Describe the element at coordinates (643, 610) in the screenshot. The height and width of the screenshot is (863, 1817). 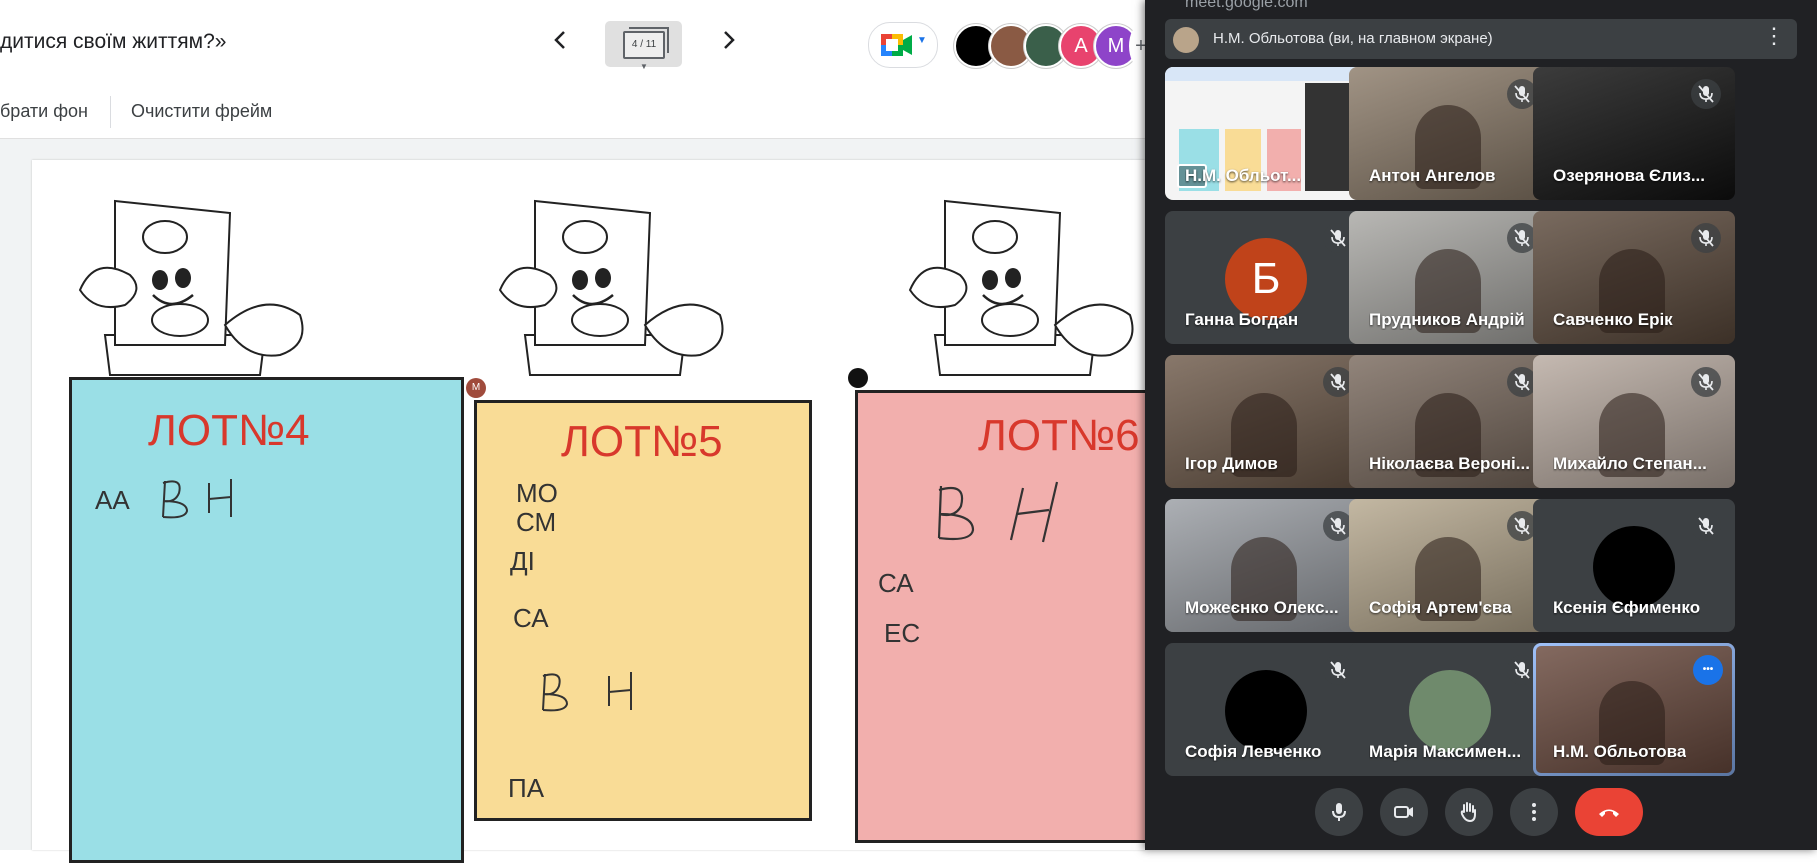
I see `sticky-note-lot5: ЛОТ№5 МО СМ ДІ СА ПА` at that location.